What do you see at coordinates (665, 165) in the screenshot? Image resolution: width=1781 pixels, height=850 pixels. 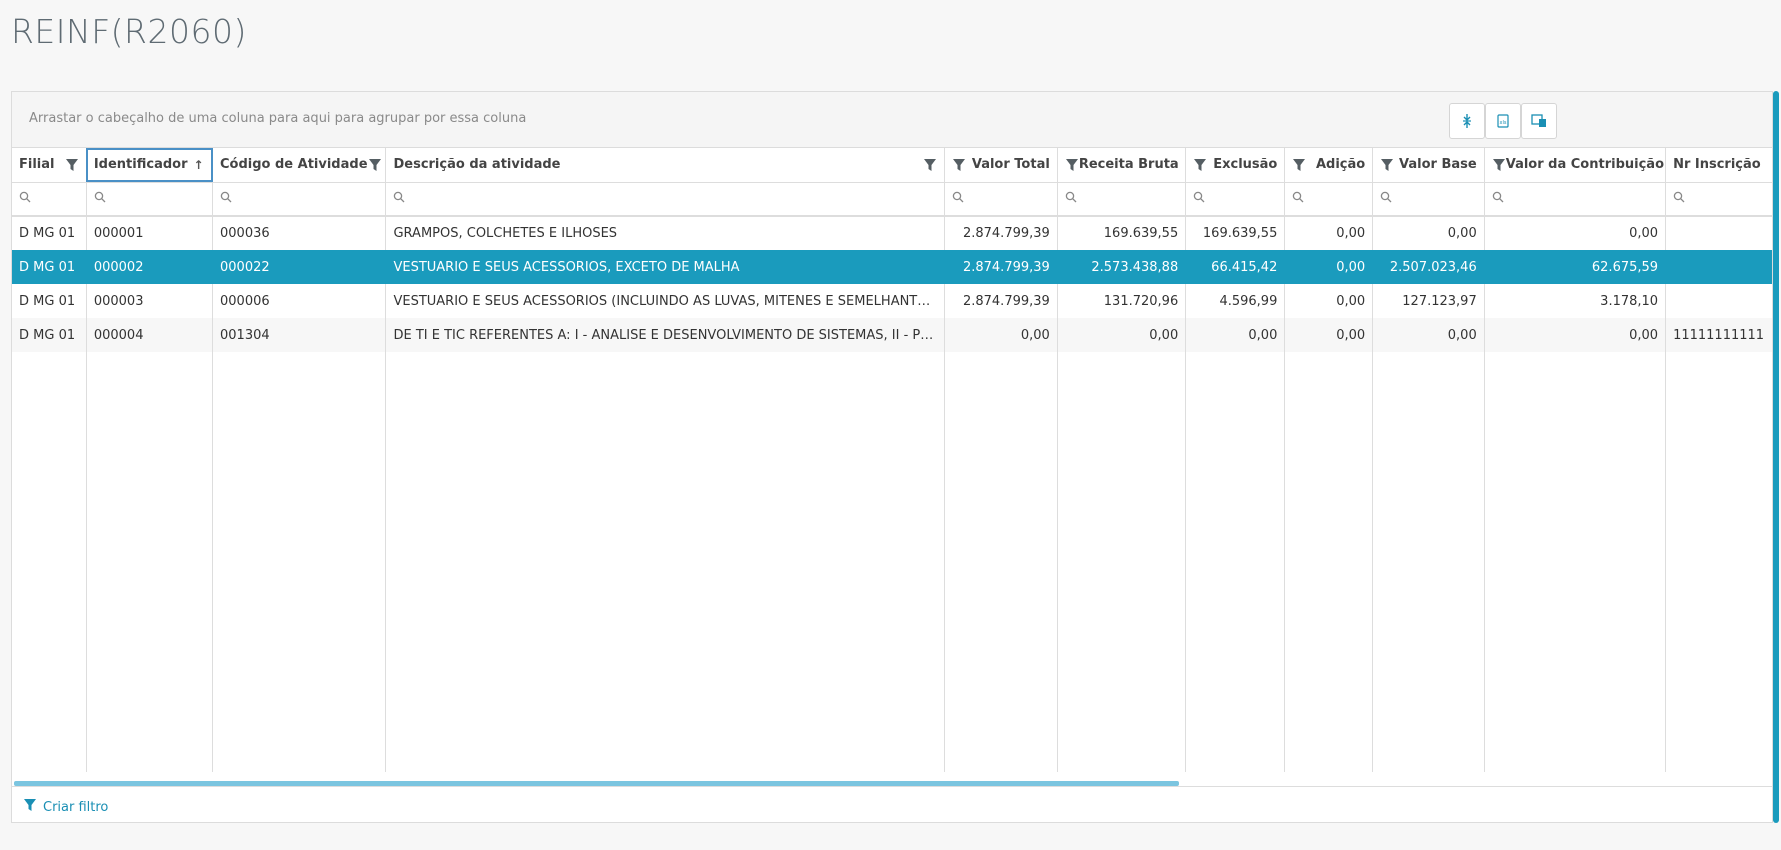 I see `column-header: Descrição da atividade` at bounding box center [665, 165].